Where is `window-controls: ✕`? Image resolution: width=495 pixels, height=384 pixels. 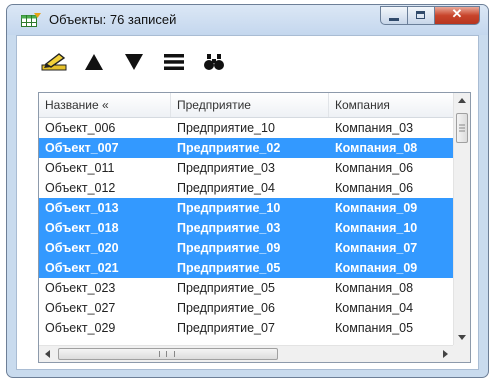 window-controls: ✕ is located at coordinates (430, 16).